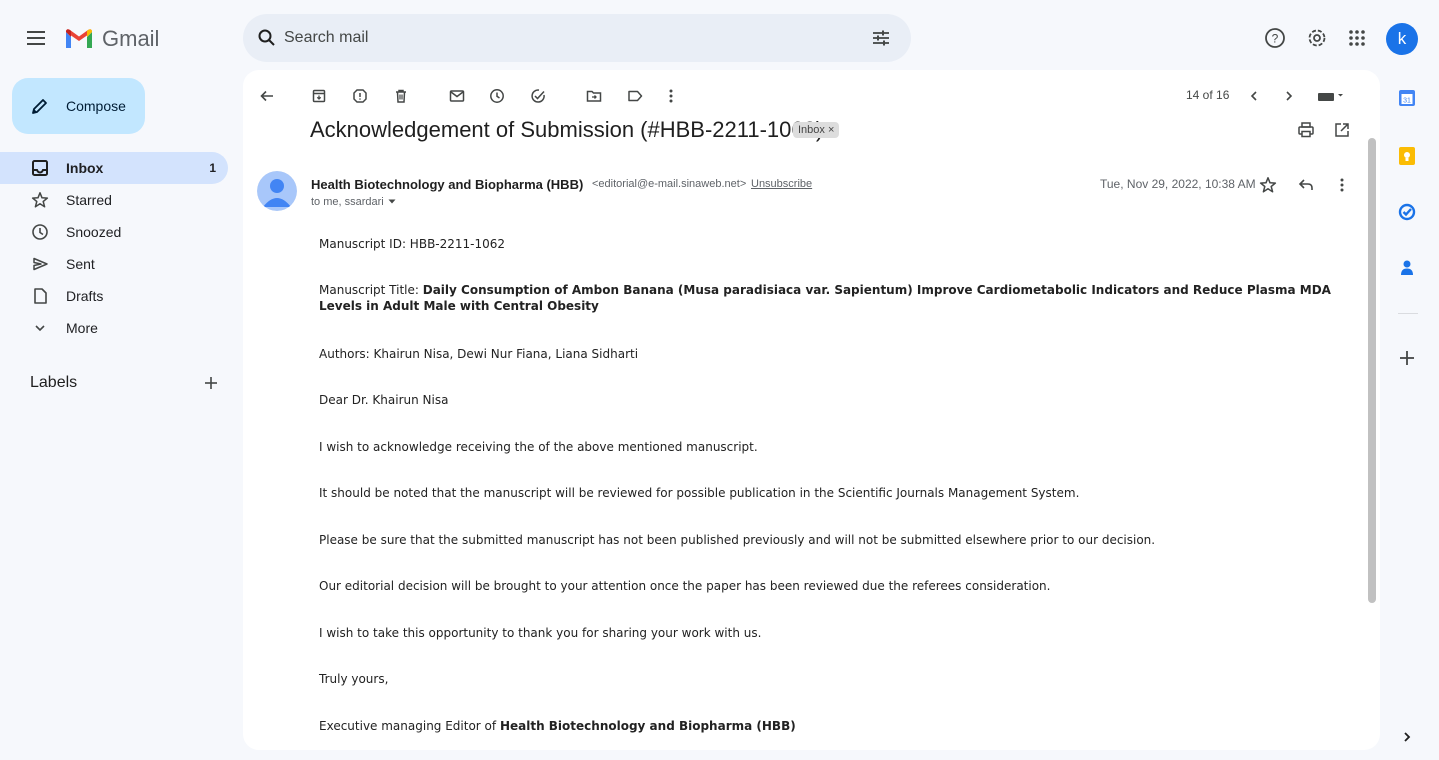 The height and width of the screenshot is (760, 1439). Describe the element at coordinates (1306, 185) in the screenshot. I see `reply-icon` at that location.